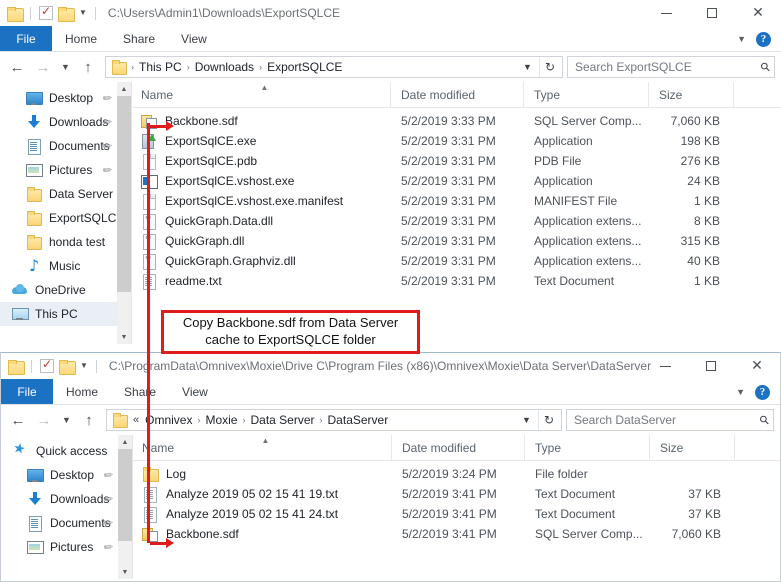 The image size is (781, 582). What do you see at coordinates (282, 420) in the screenshot?
I see `breadcrumb-item-data-server: Data Server` at bounding box center [282, 420].